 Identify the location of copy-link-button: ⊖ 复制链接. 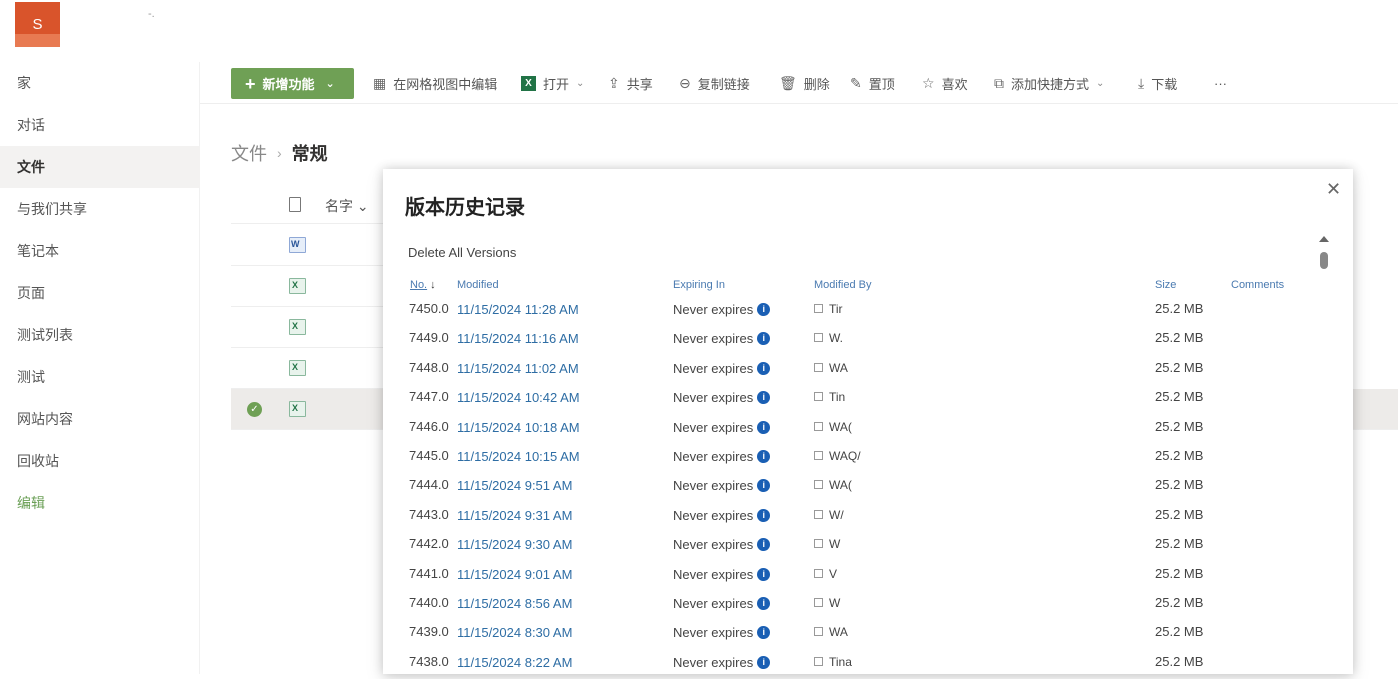
(714, 83).